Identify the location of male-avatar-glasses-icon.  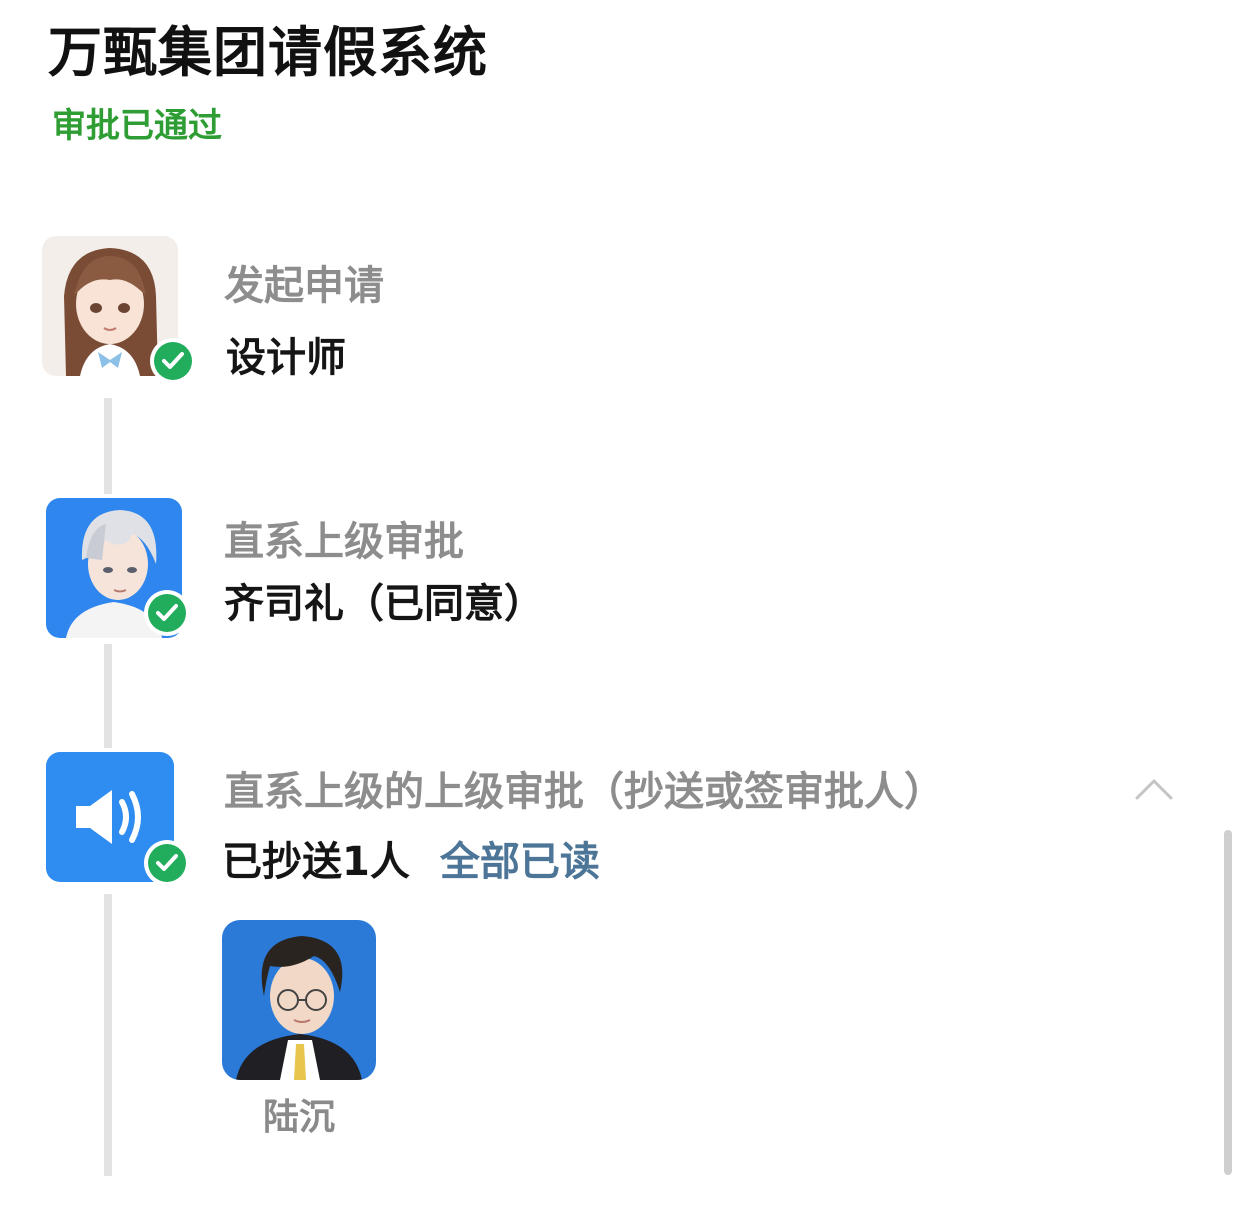
(299, 1000).